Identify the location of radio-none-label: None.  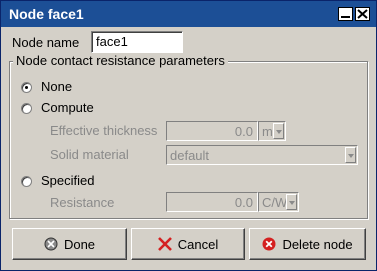
(57, 86).